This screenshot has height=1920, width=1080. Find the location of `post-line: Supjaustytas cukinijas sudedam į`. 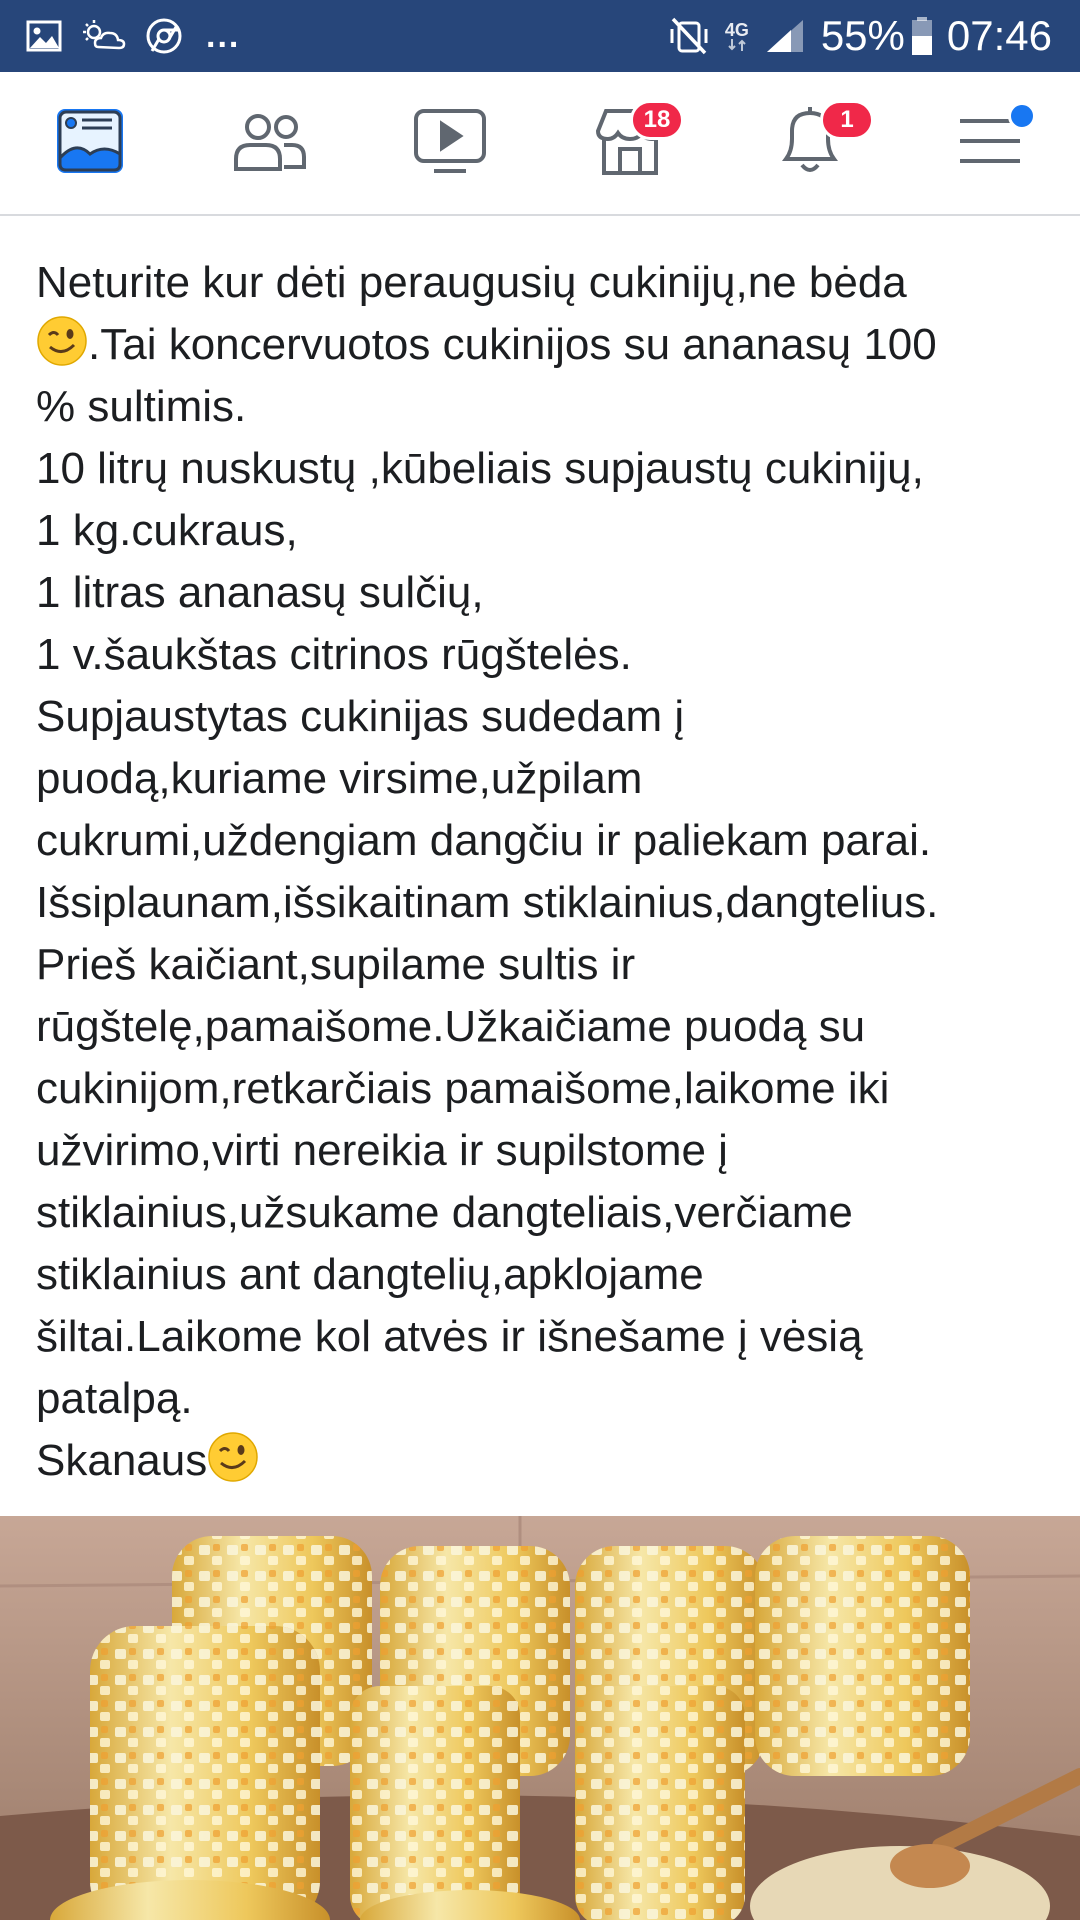

post-line: Supjaustytas cukinijas sudedam į is located at coordinates (360, 716).